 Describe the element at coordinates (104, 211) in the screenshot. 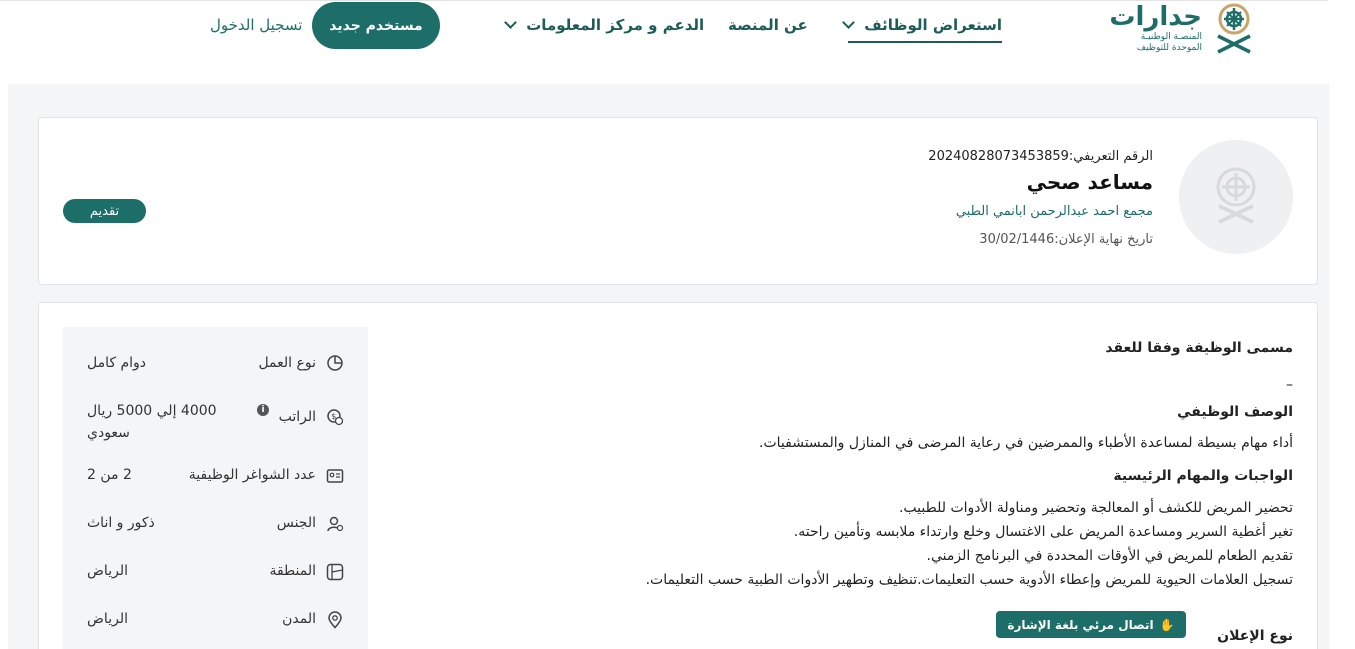

I see `apply-button: تقديم` at that location.